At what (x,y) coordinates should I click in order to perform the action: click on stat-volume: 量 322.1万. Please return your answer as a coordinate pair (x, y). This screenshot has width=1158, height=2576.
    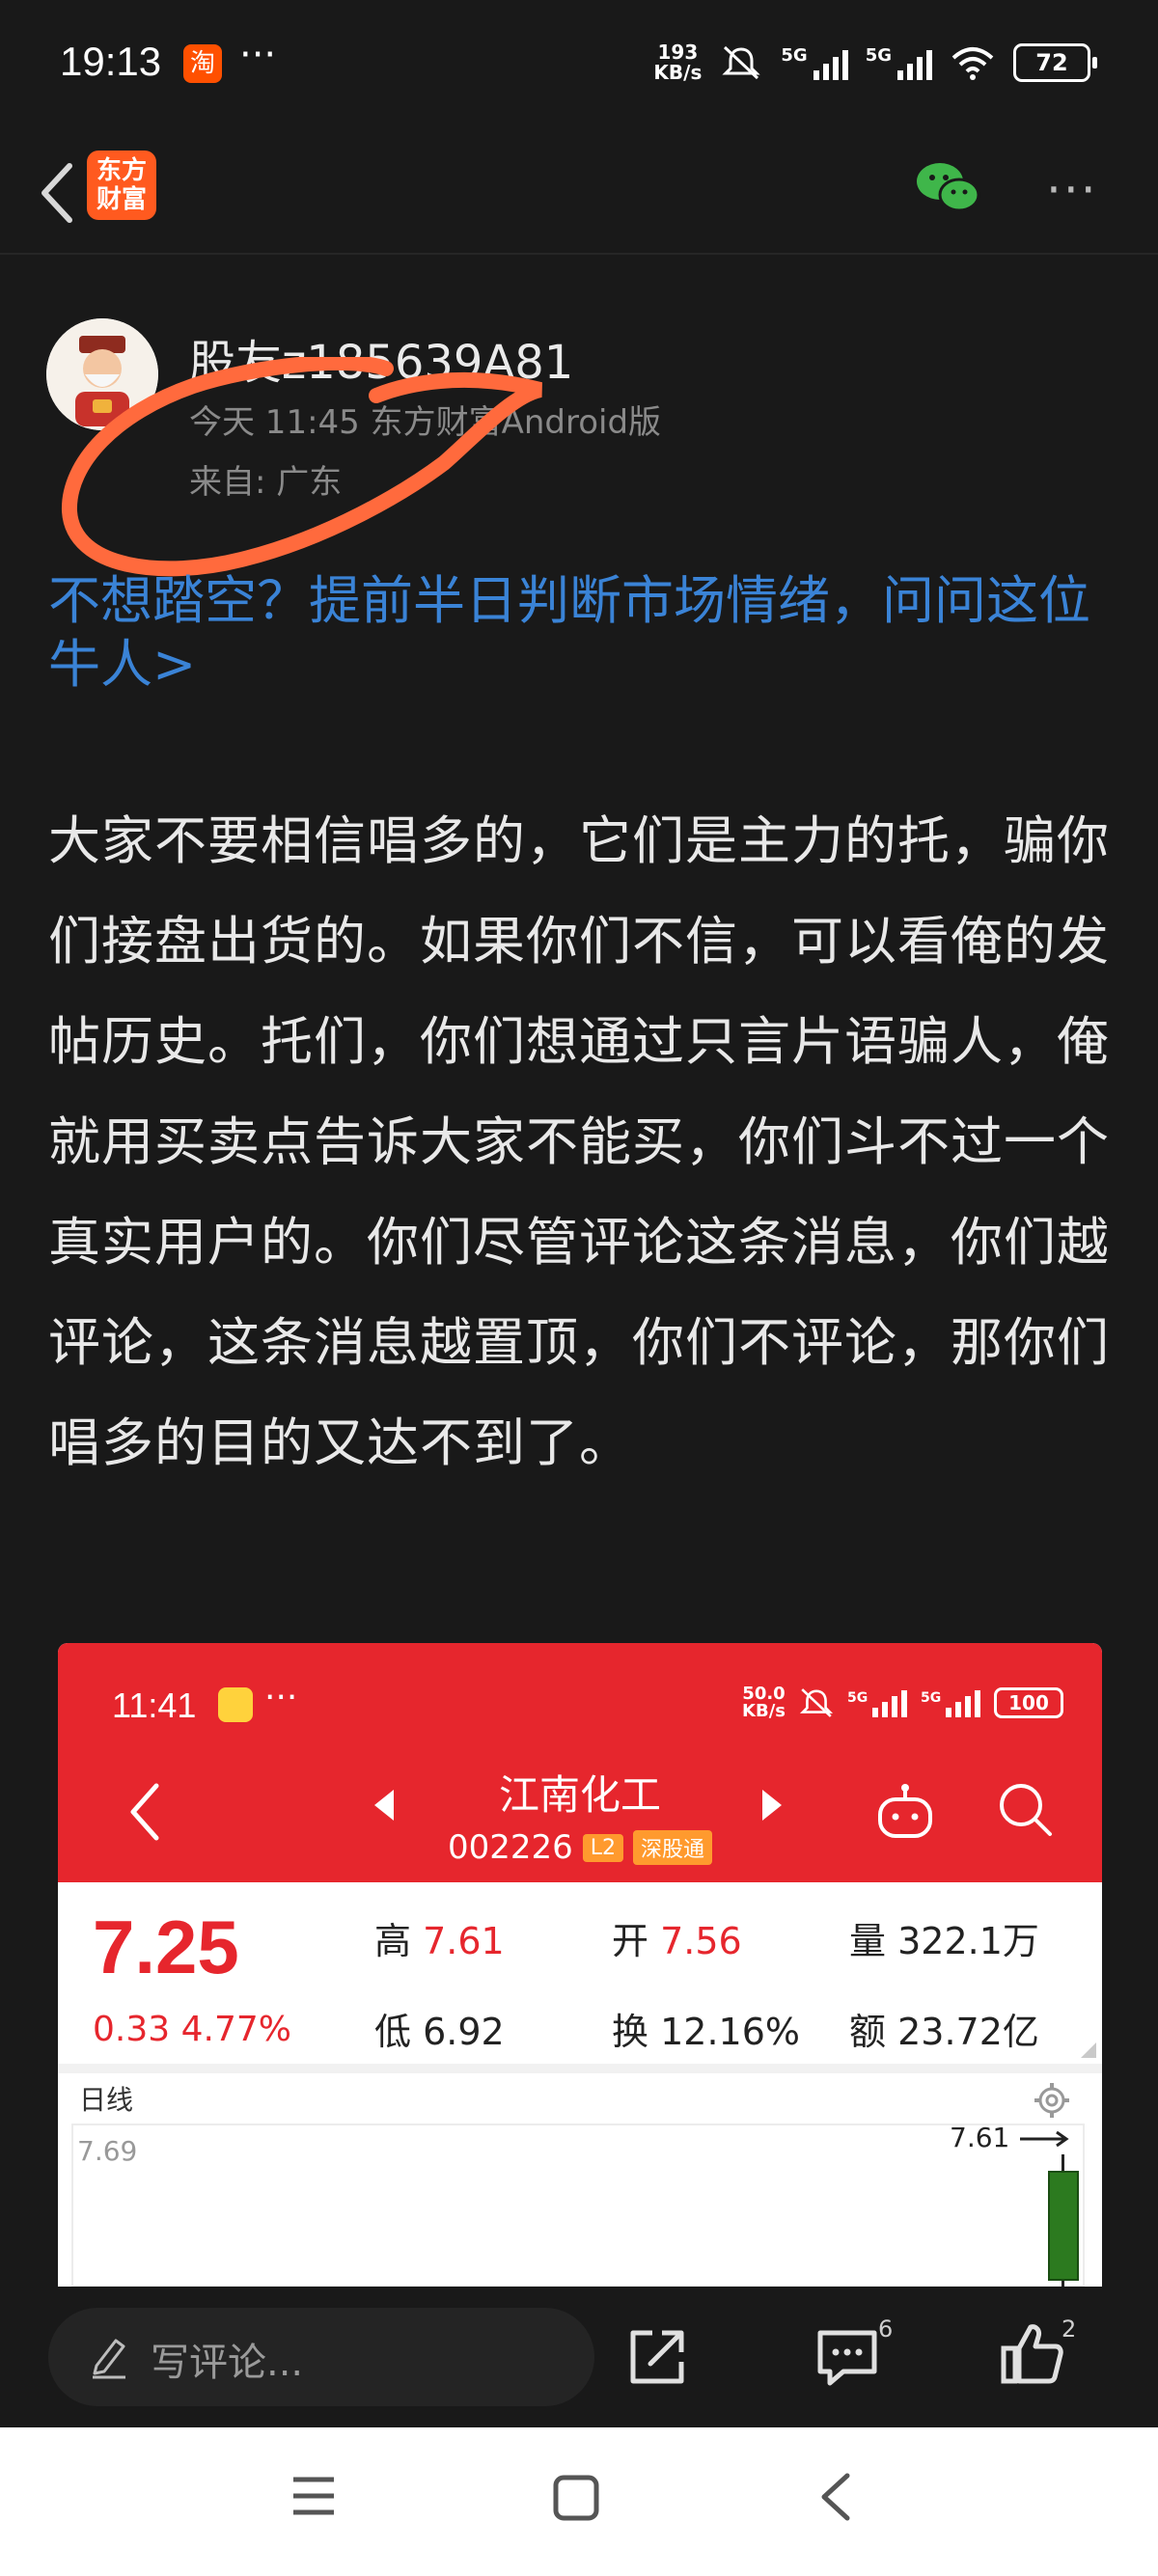
    Looking at the image, I should click on (944, 1937).